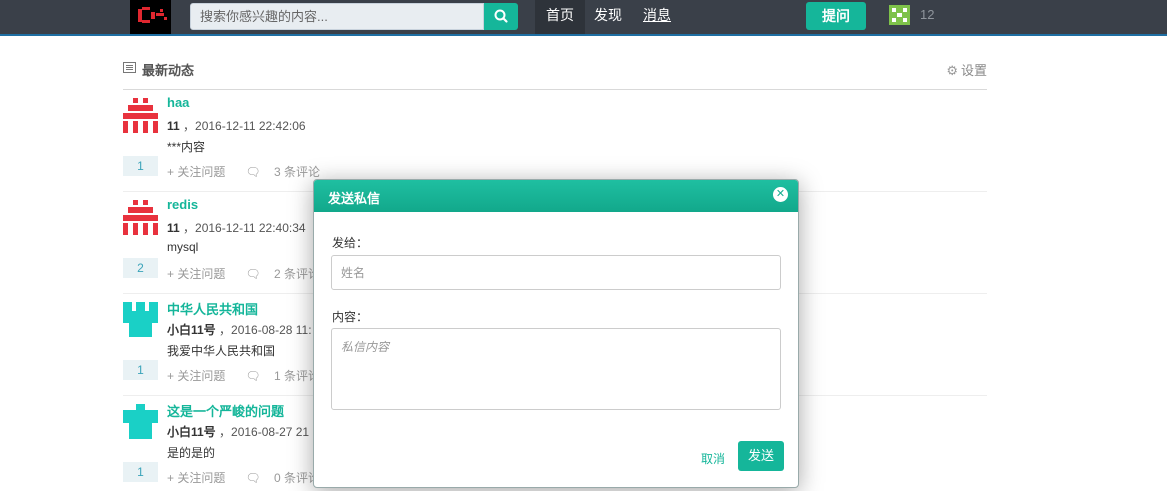 This screenshot has width=1167, height=491. Describe the element at coordinates (244, 126) in the screenshot. I see `post-time: ，2016-12-11 22:42:06` at that location.